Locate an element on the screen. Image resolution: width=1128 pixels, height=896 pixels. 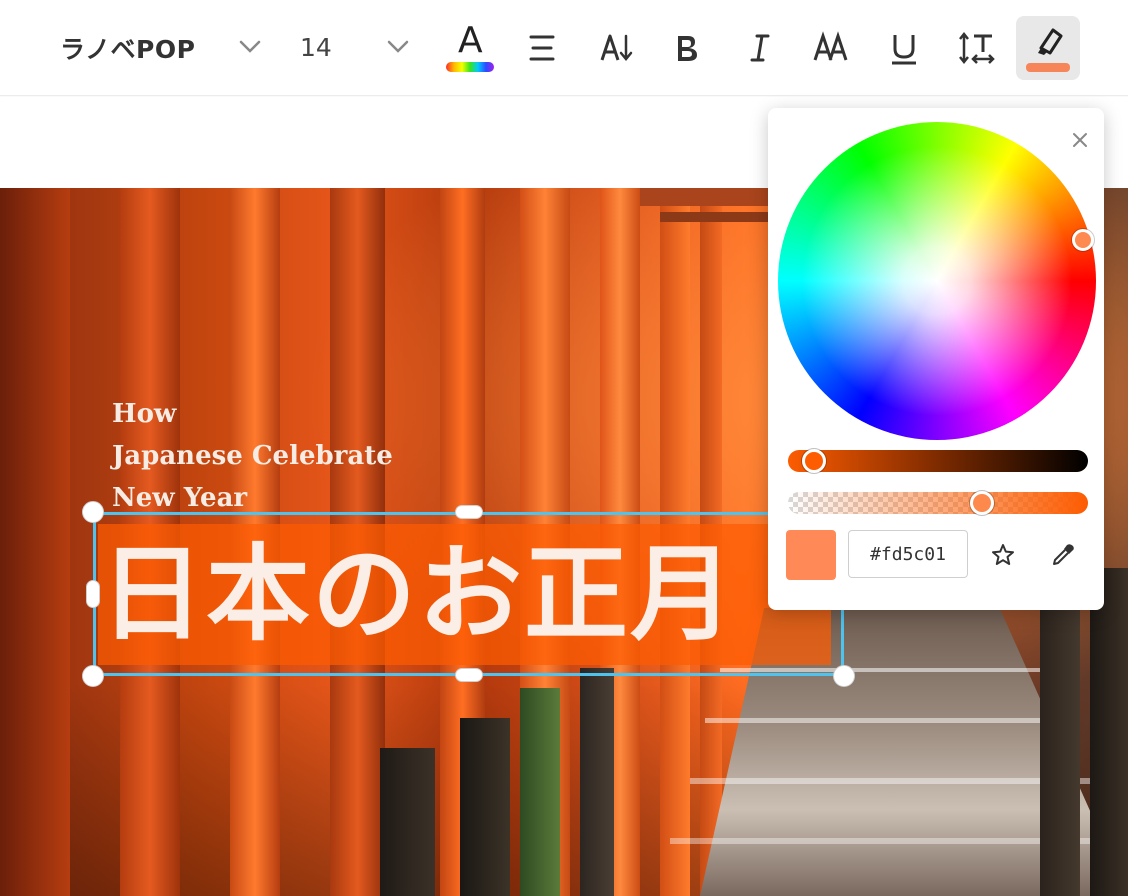
selection-box is located at coordinates (468, 594).